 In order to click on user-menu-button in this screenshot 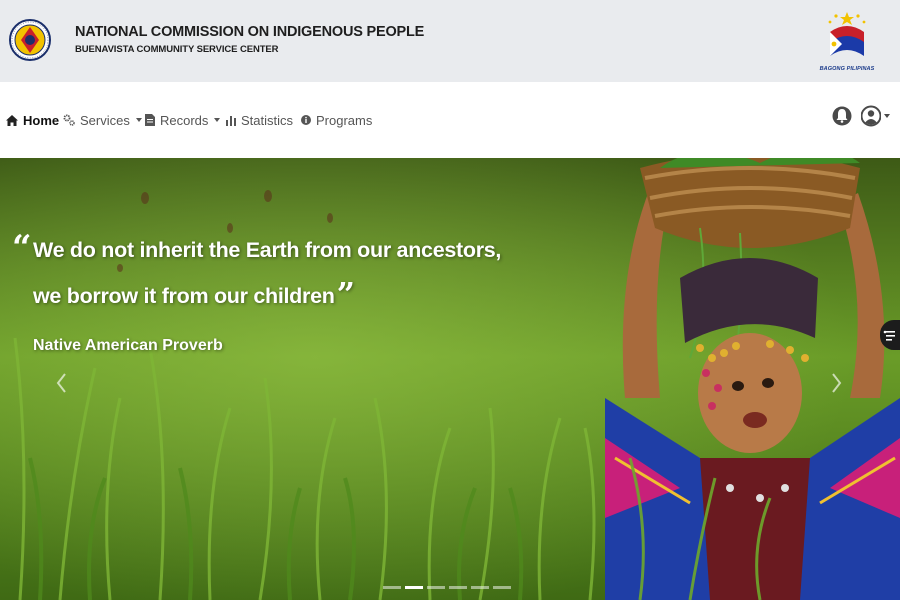, I will do `click(876, 116)`.